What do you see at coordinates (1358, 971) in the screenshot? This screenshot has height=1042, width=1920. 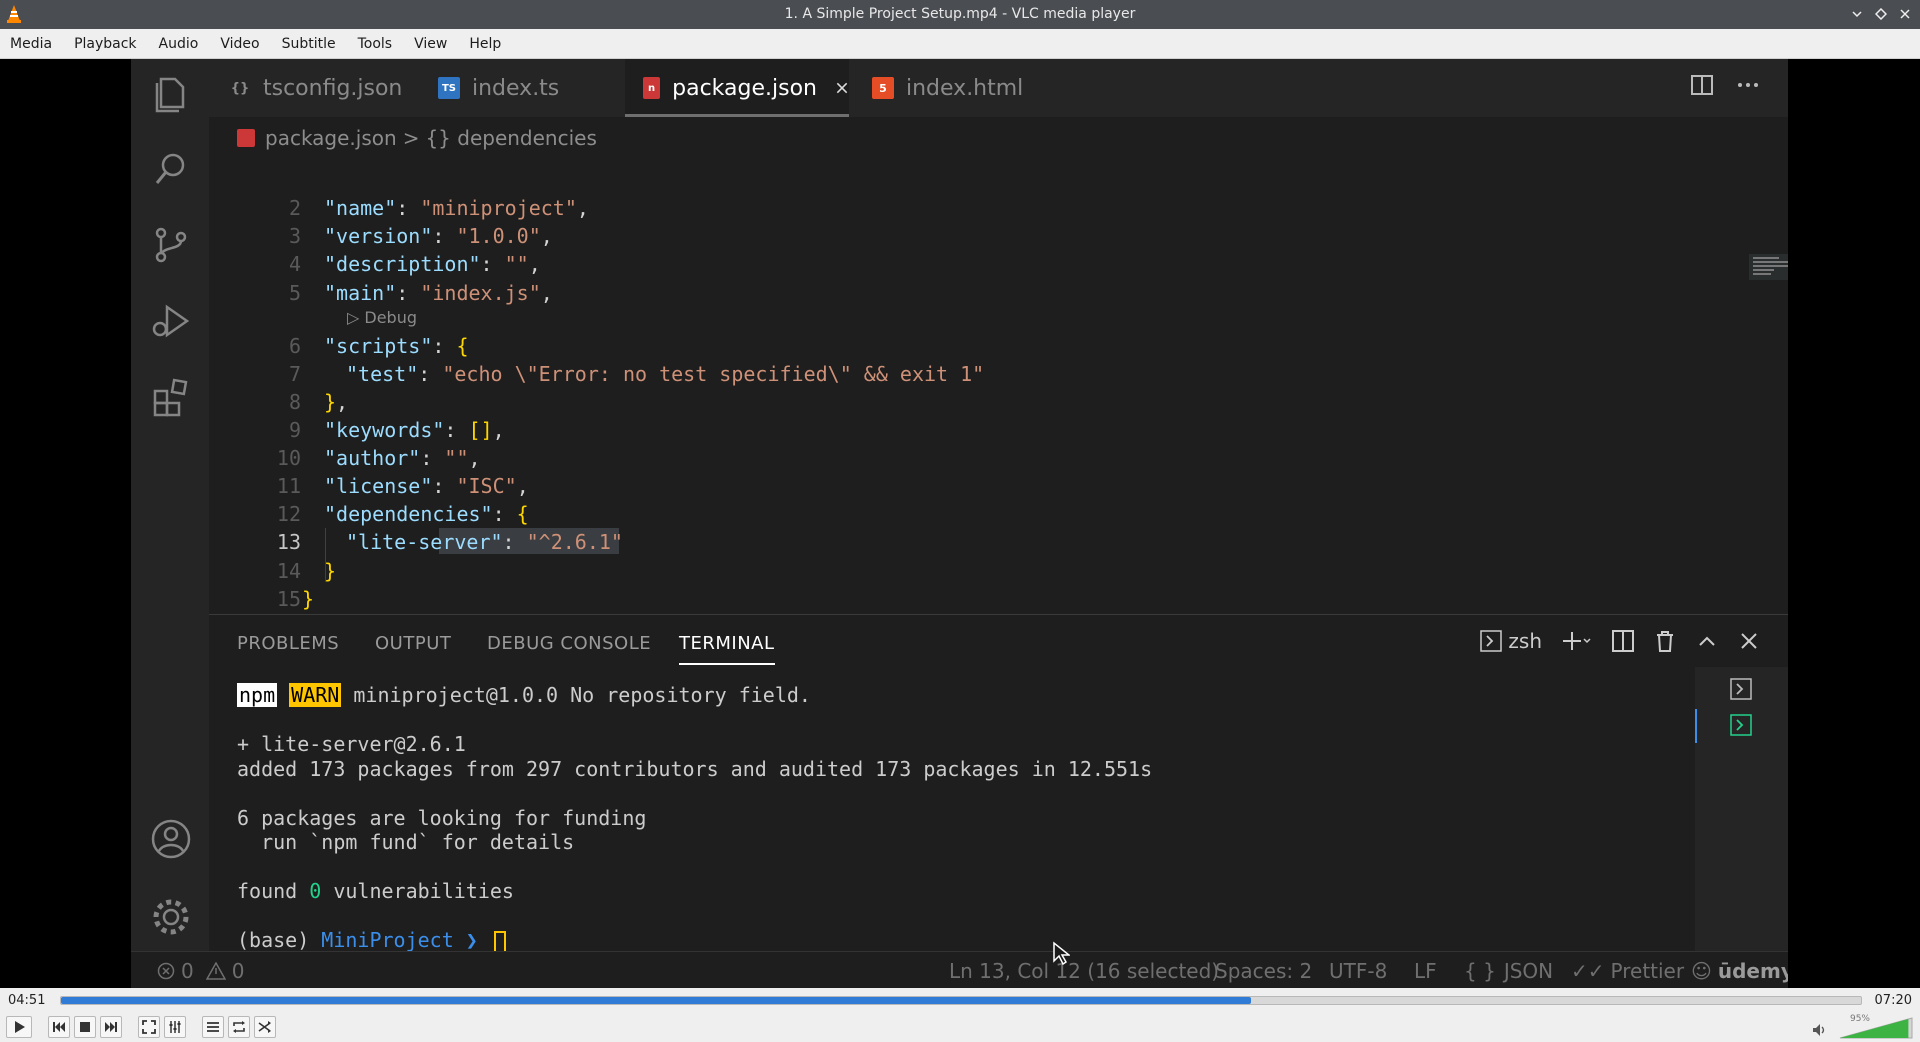 I see `encoding: UTF-8` at bounding box center [1358, 971].